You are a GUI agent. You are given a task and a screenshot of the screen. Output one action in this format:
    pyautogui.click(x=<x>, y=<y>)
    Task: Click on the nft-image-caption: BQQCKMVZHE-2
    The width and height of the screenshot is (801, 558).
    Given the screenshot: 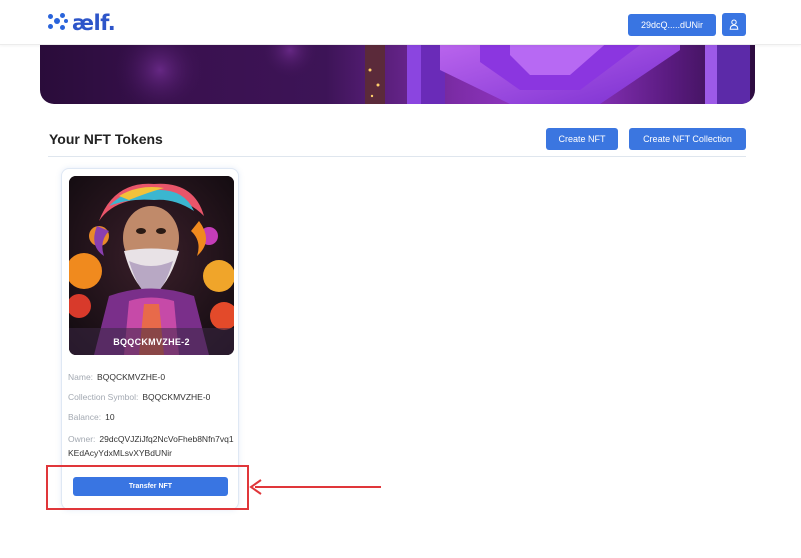 What is the action you would take?
    pyautogui.click(x=151, y=341)
    